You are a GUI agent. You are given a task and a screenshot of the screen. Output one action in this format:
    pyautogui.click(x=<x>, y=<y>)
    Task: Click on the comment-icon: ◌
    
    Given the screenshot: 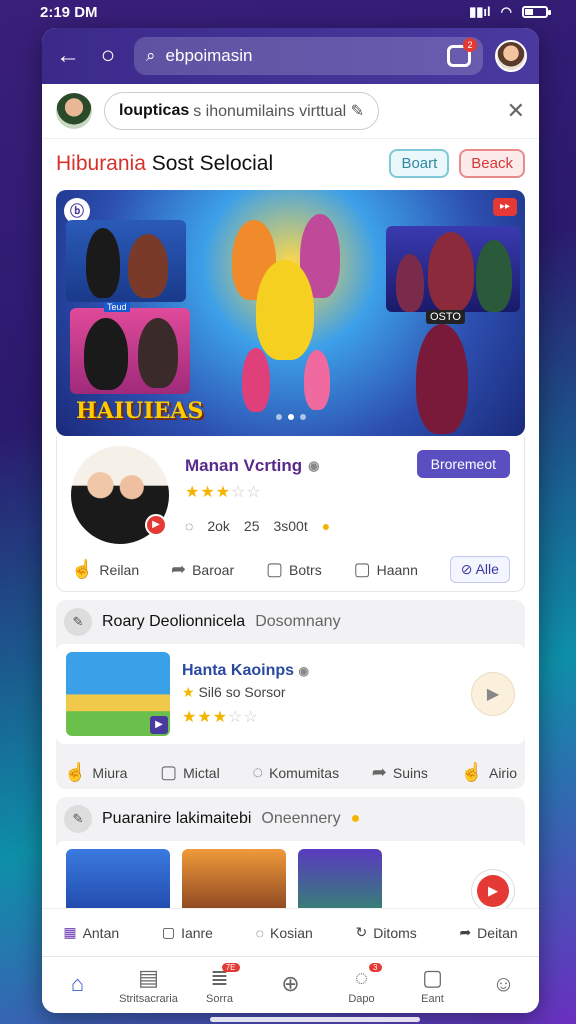 What is the action you would take?
    pyautogui.click(x=258, y=772)
    